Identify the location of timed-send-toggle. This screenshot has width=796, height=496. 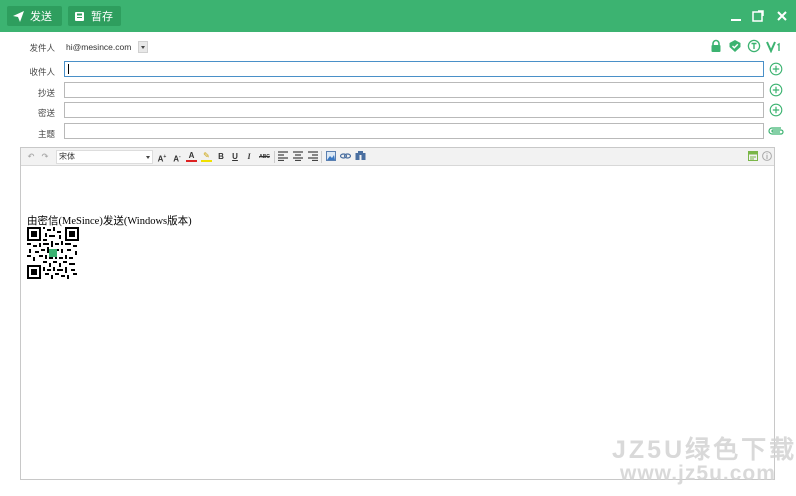
(754, 46).